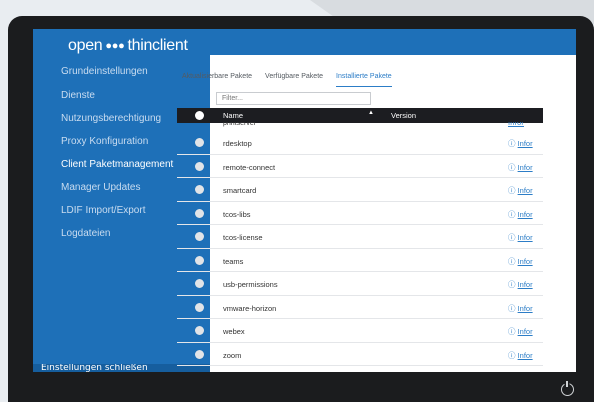  What do you see at coordinates (237, 143) in the screenshot?
I see `package-name: rdesktop` at bounding box center [237, 143].